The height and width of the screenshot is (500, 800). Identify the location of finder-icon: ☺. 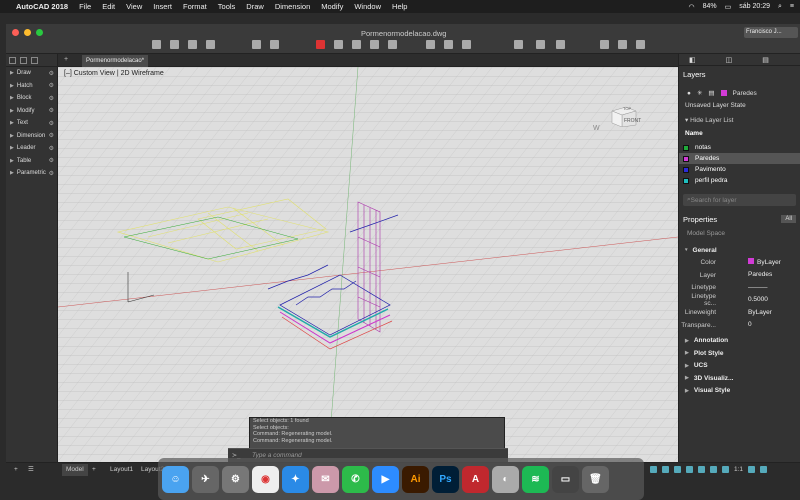
(175, 479).